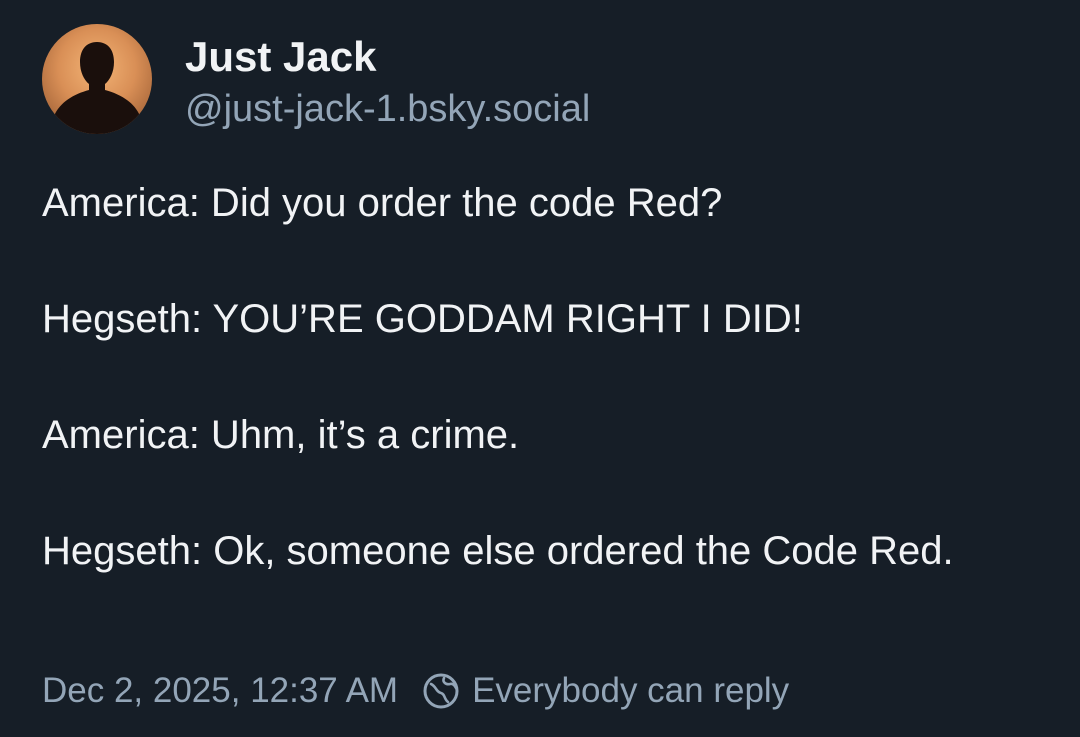 This screenshot has width=1080, height=737. I want to click on globe-icon, so click(441, 691).